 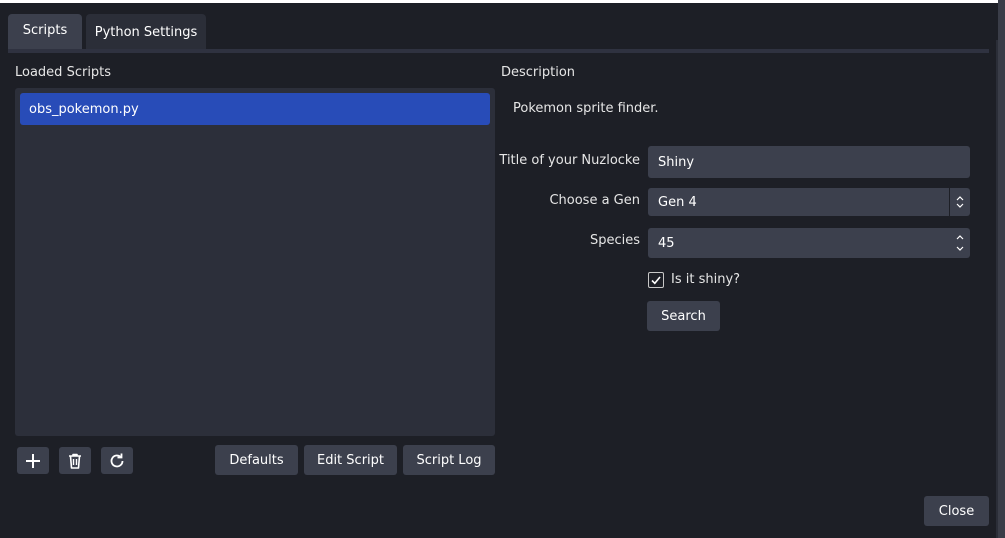 I want to click on tab-scripts: Scripts, so click(x=45, y=32).